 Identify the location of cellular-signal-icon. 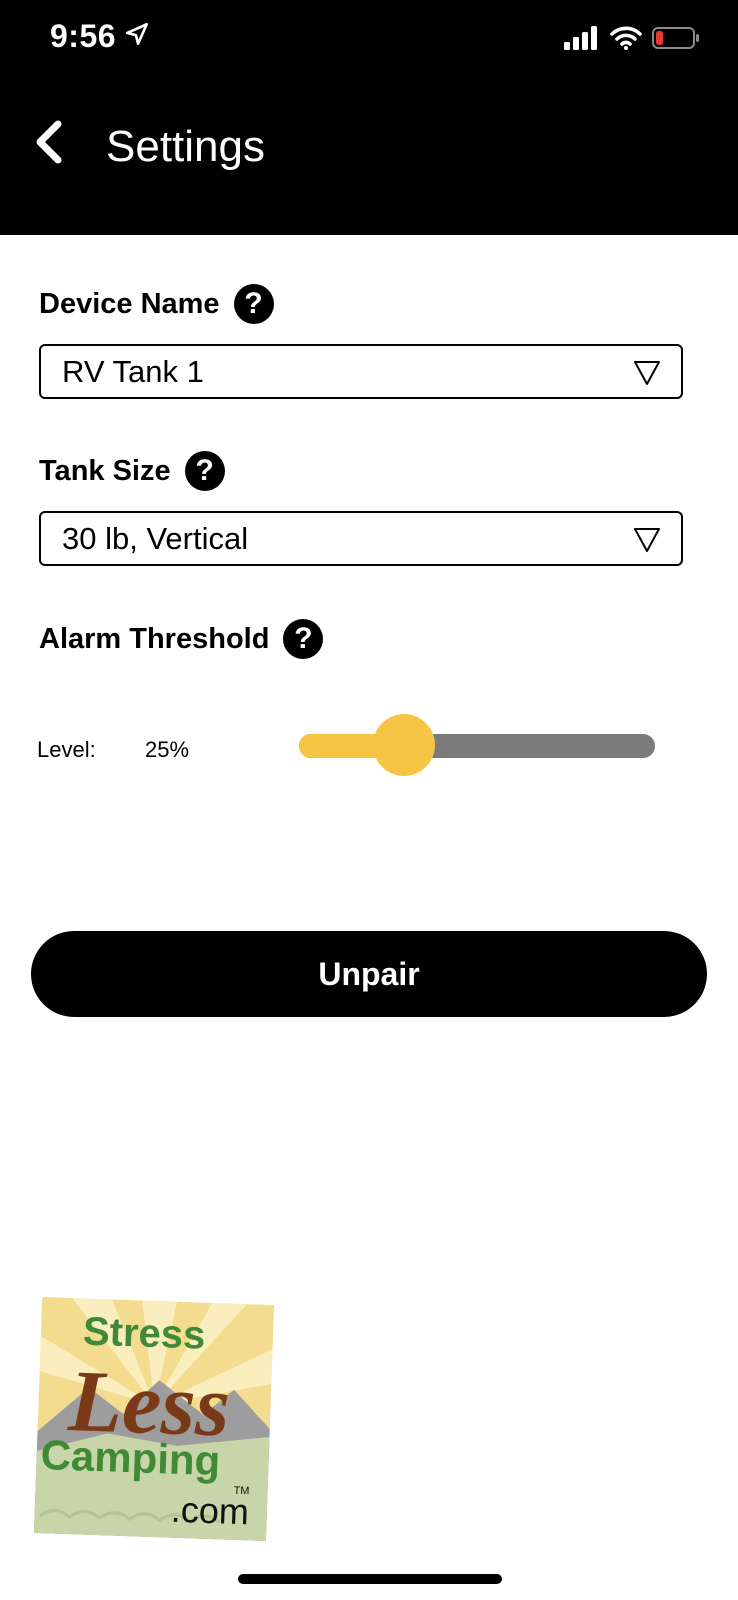
(582, 40).